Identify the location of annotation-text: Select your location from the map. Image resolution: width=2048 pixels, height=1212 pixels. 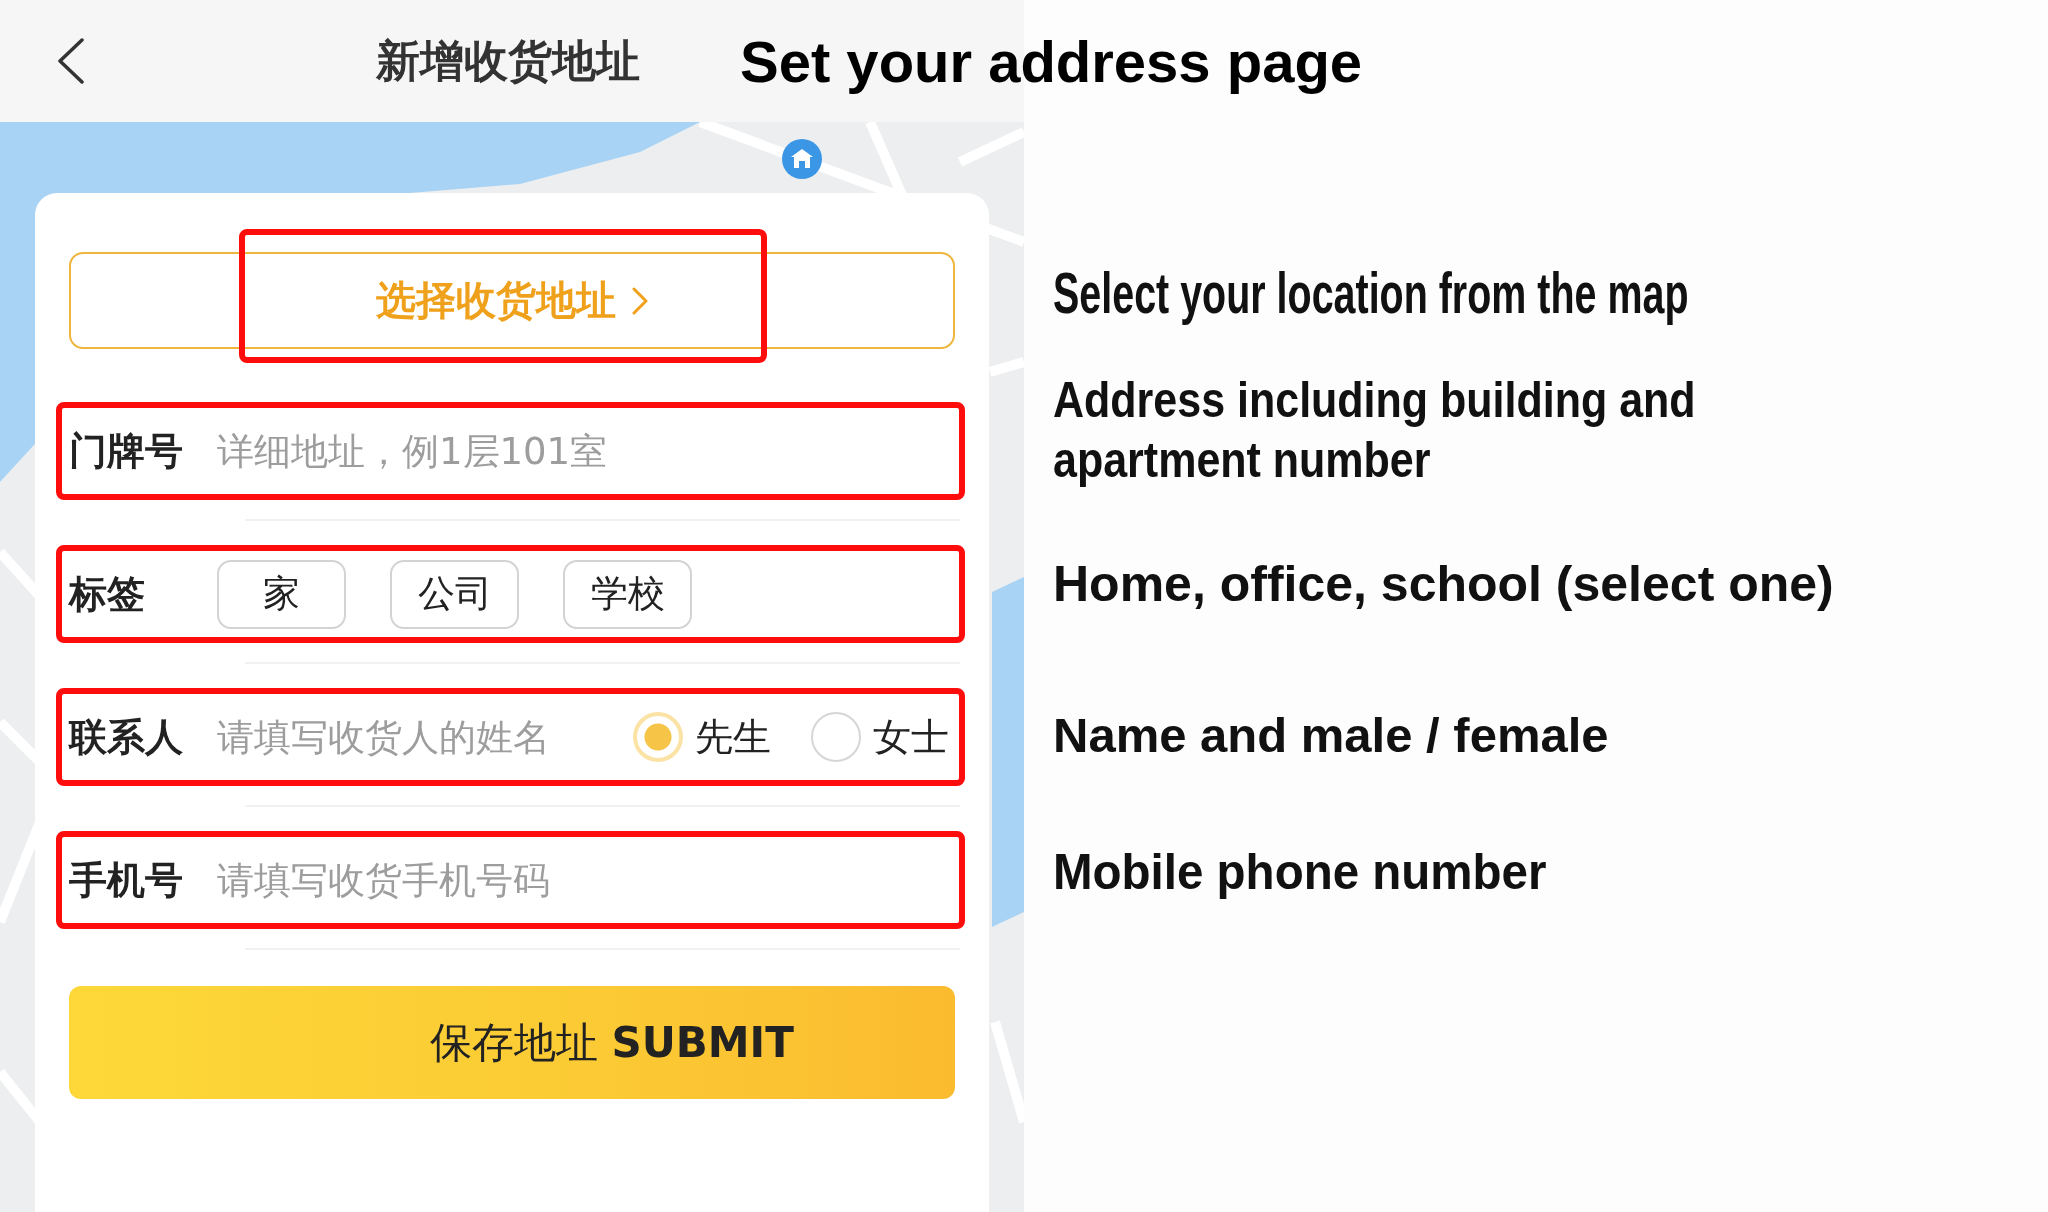
(1371, 293).